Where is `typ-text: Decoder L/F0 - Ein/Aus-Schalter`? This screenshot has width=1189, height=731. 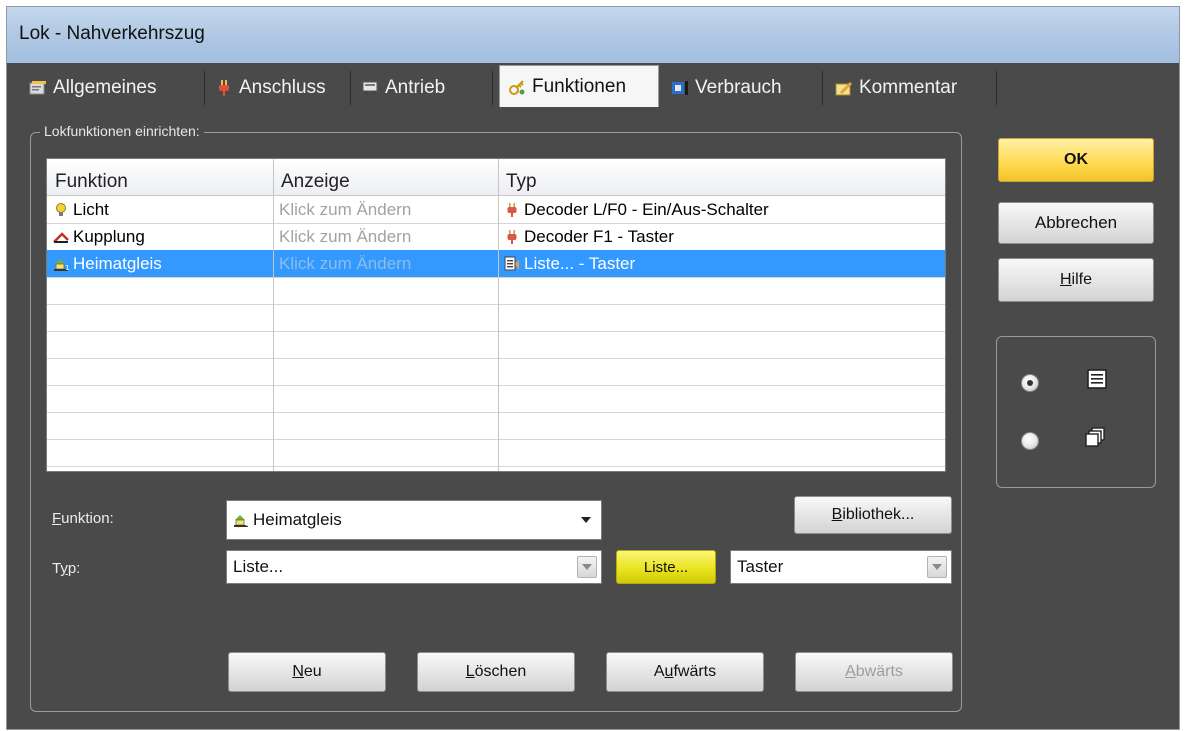
typ-text: Decoder L/F0 - Ein/Aus-Schalter is located at coordinates (646, 209).